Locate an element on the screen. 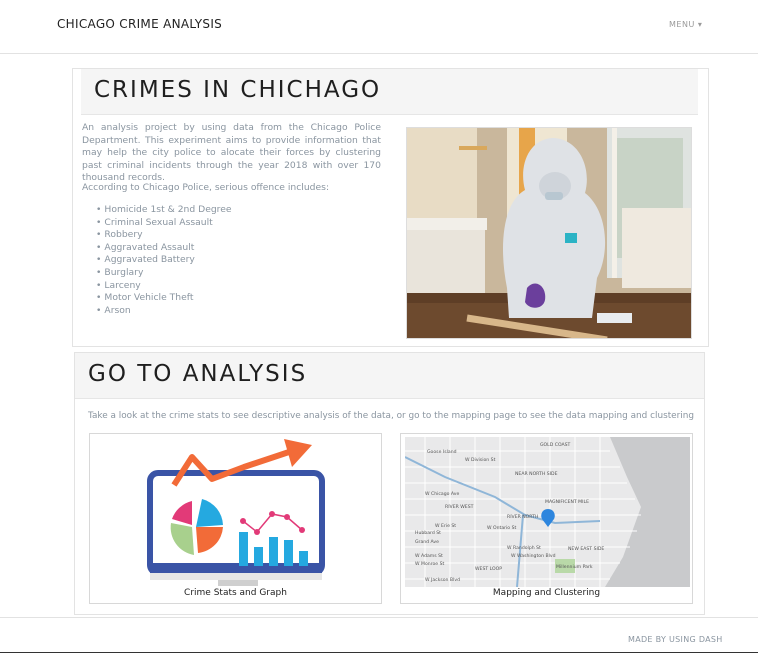  list-item: Motor Vehicle Theft is located at coordinates (164, 298).